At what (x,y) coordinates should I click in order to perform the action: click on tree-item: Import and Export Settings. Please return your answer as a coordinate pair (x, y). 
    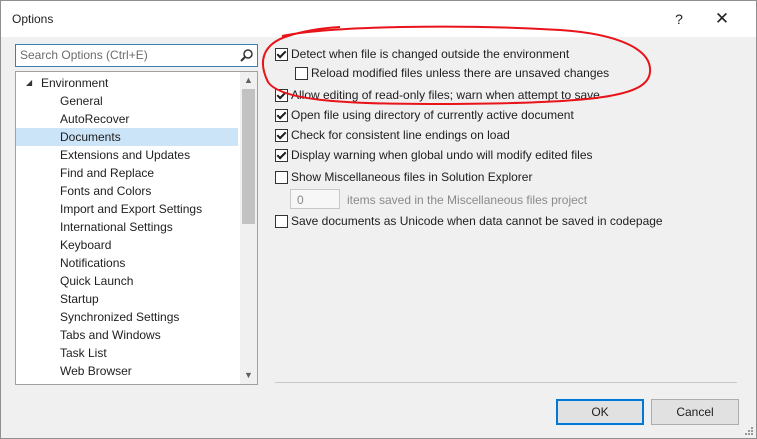
    Looking at the image, I should click on (127, 209).